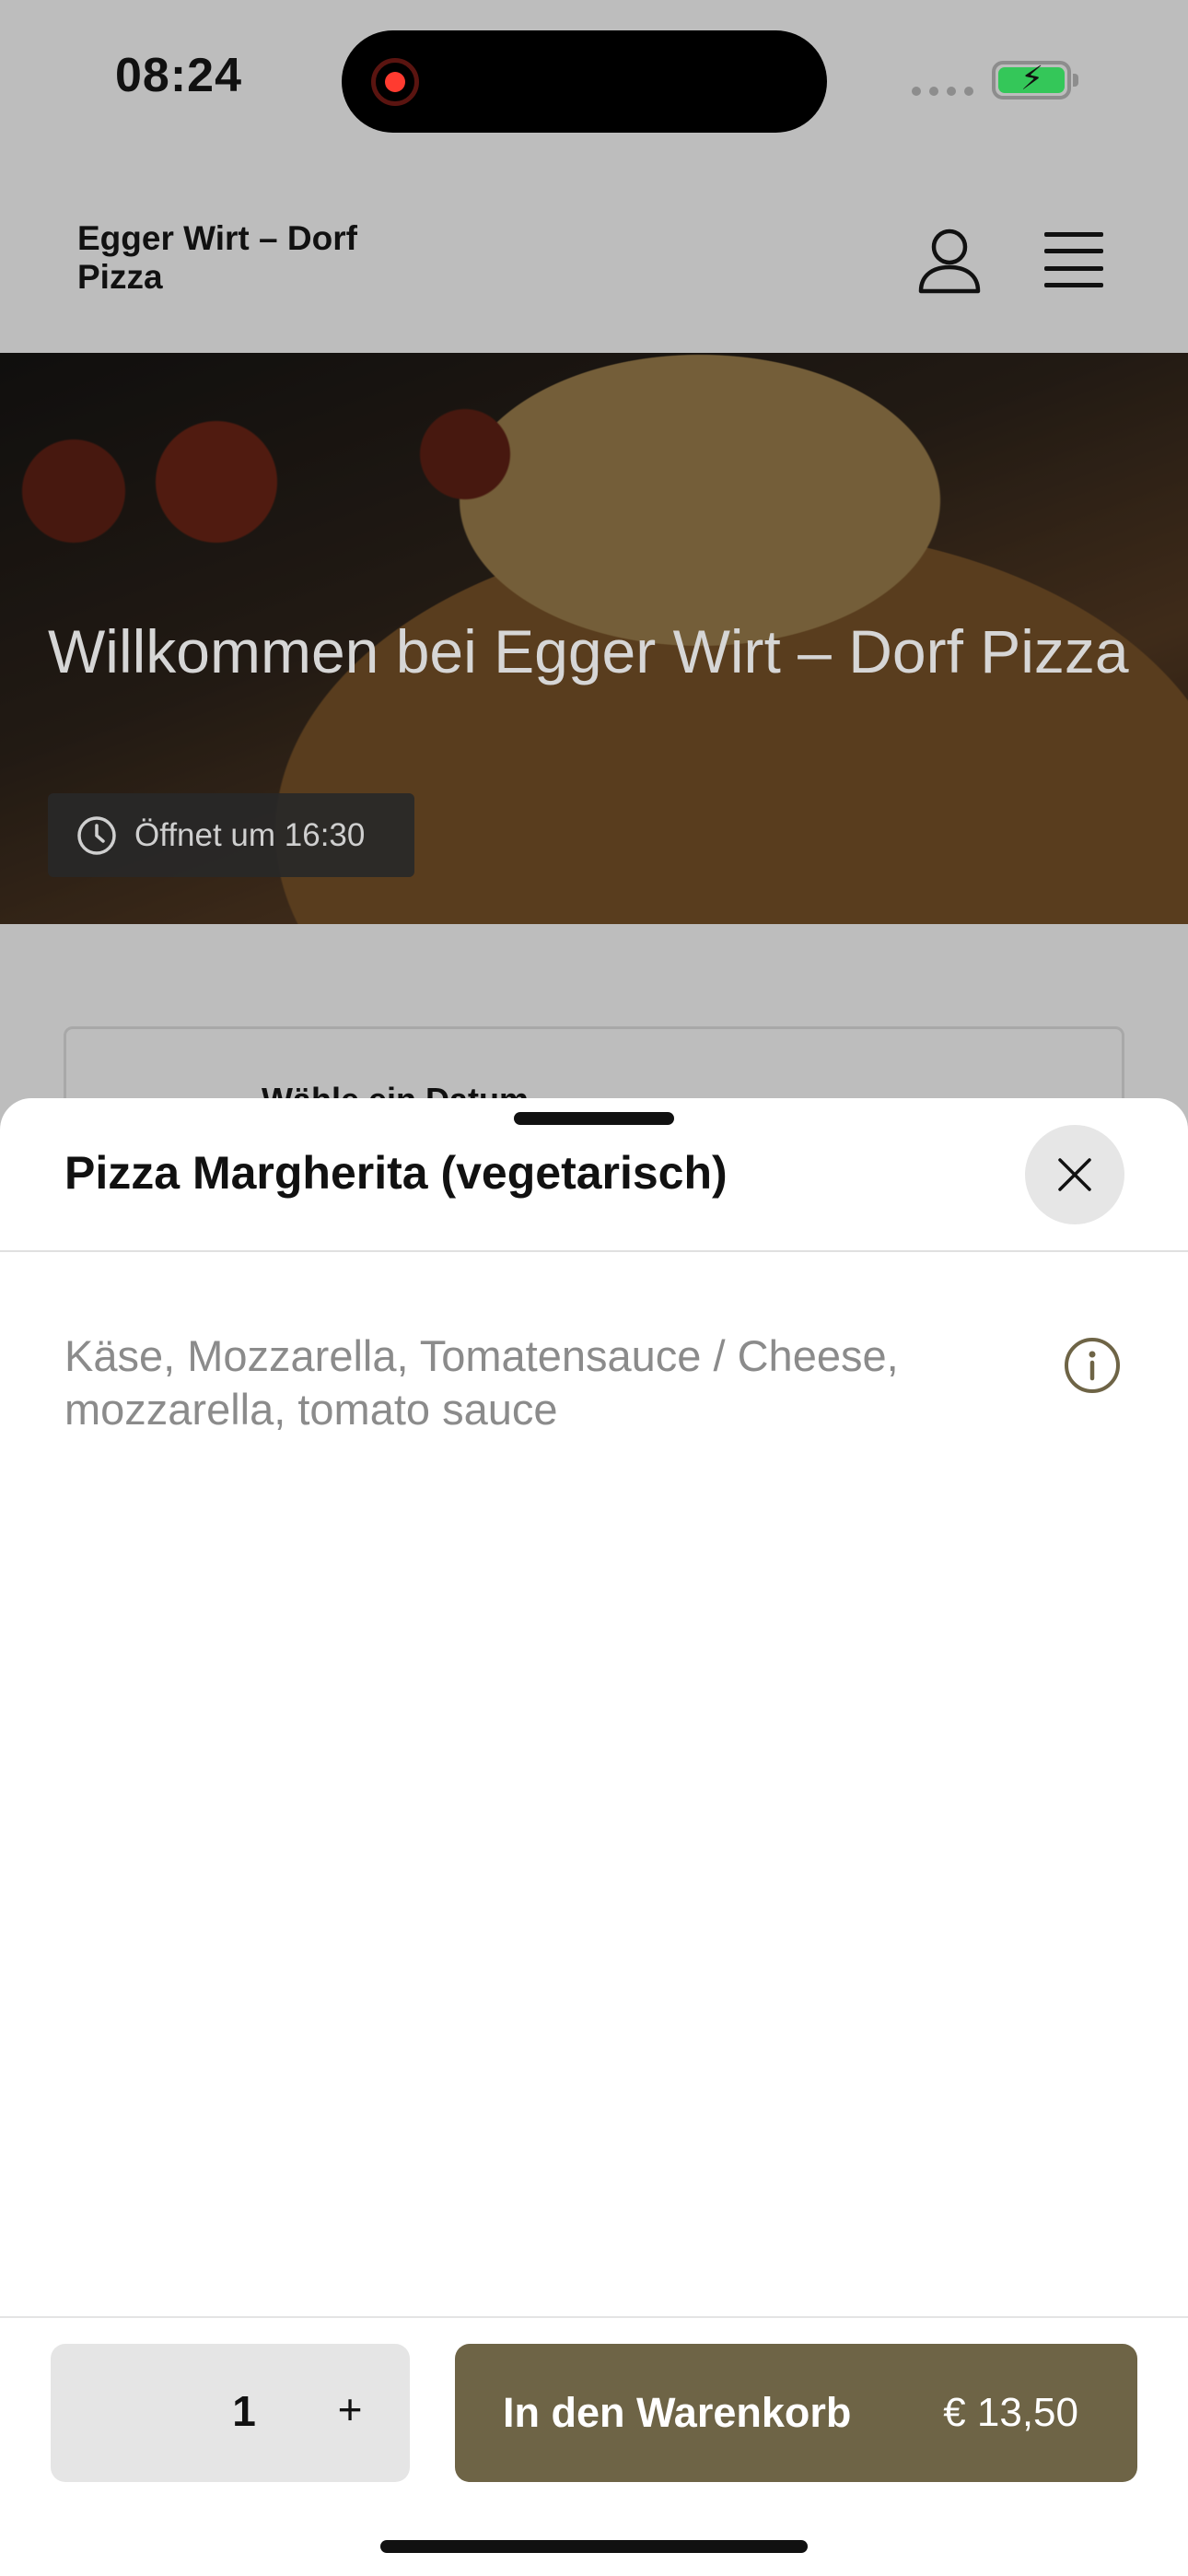  I want to click on info-icon, so click(1092, 1365).